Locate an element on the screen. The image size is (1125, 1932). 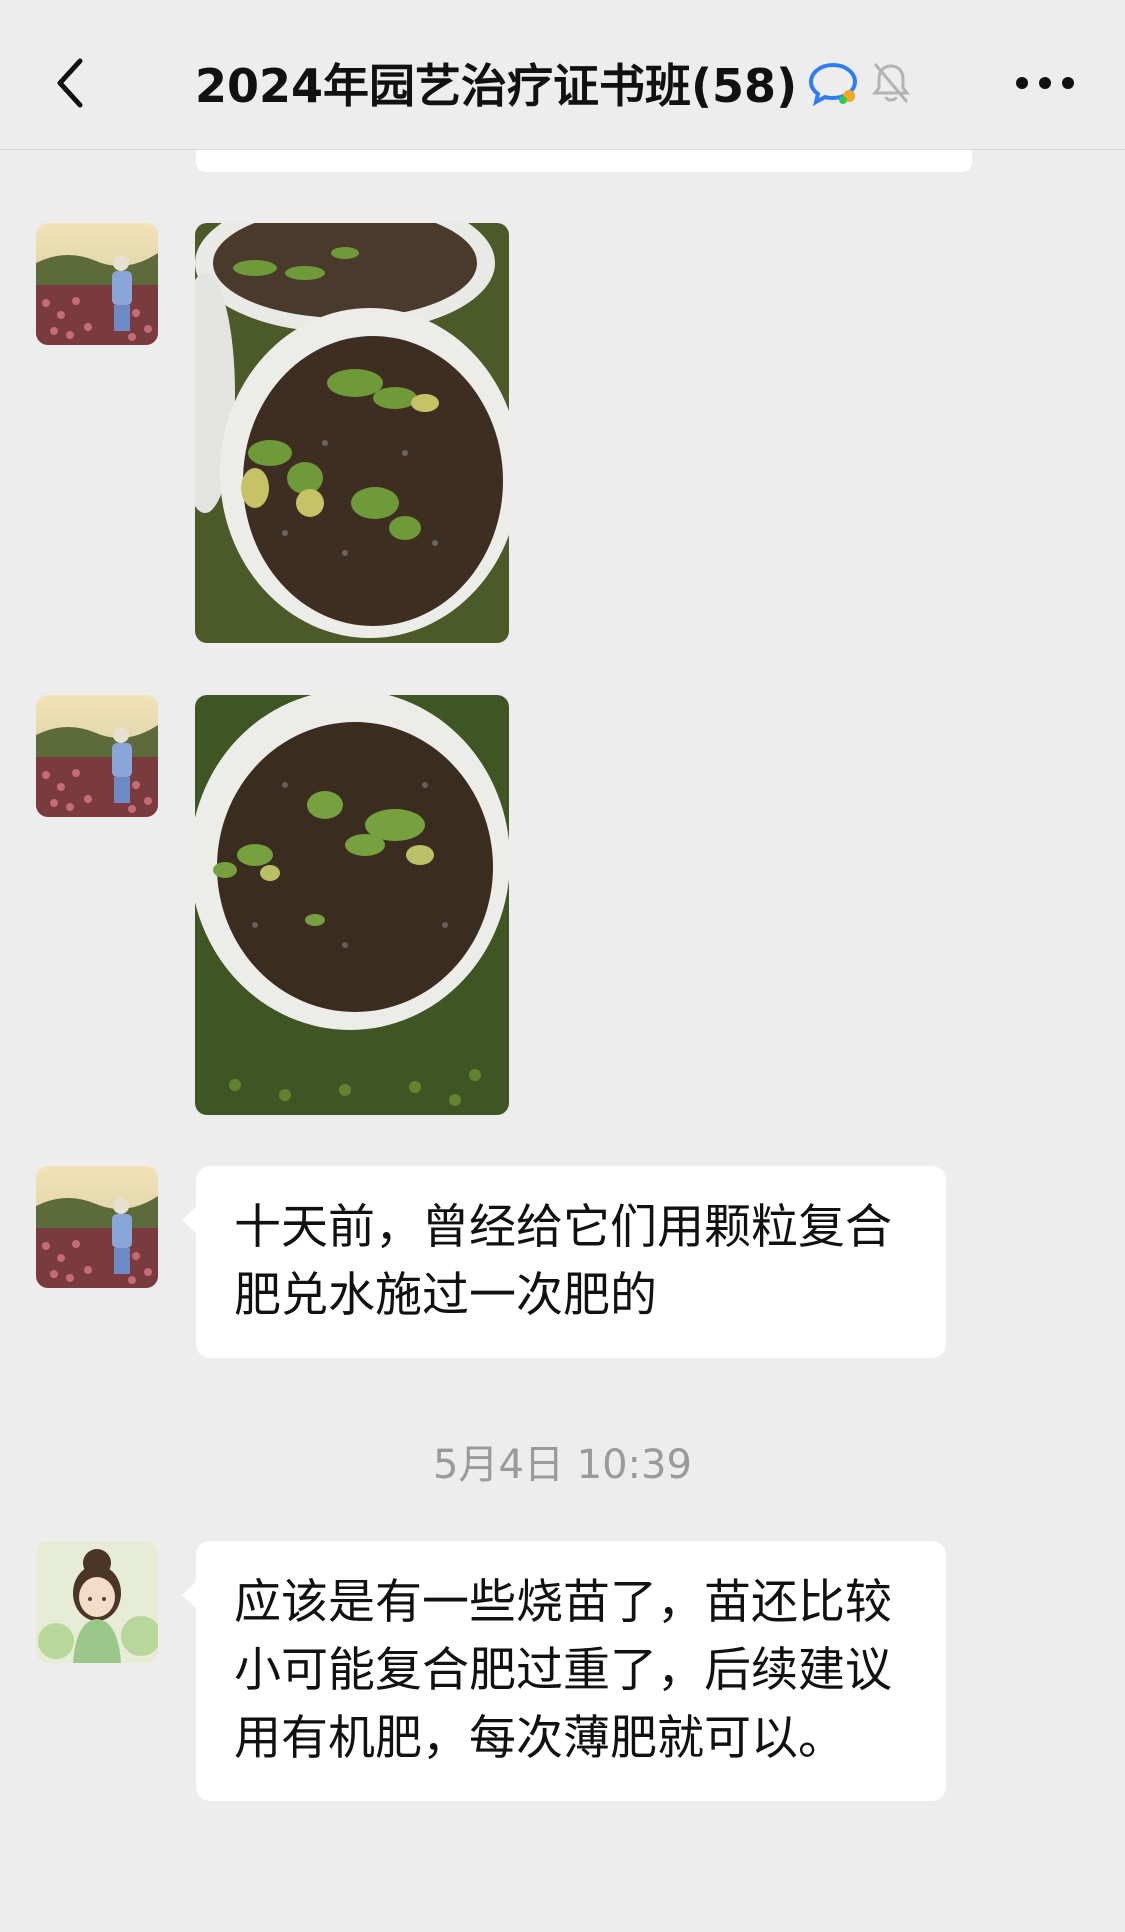
chevron-left-icon is located at coordinates (70, 83).